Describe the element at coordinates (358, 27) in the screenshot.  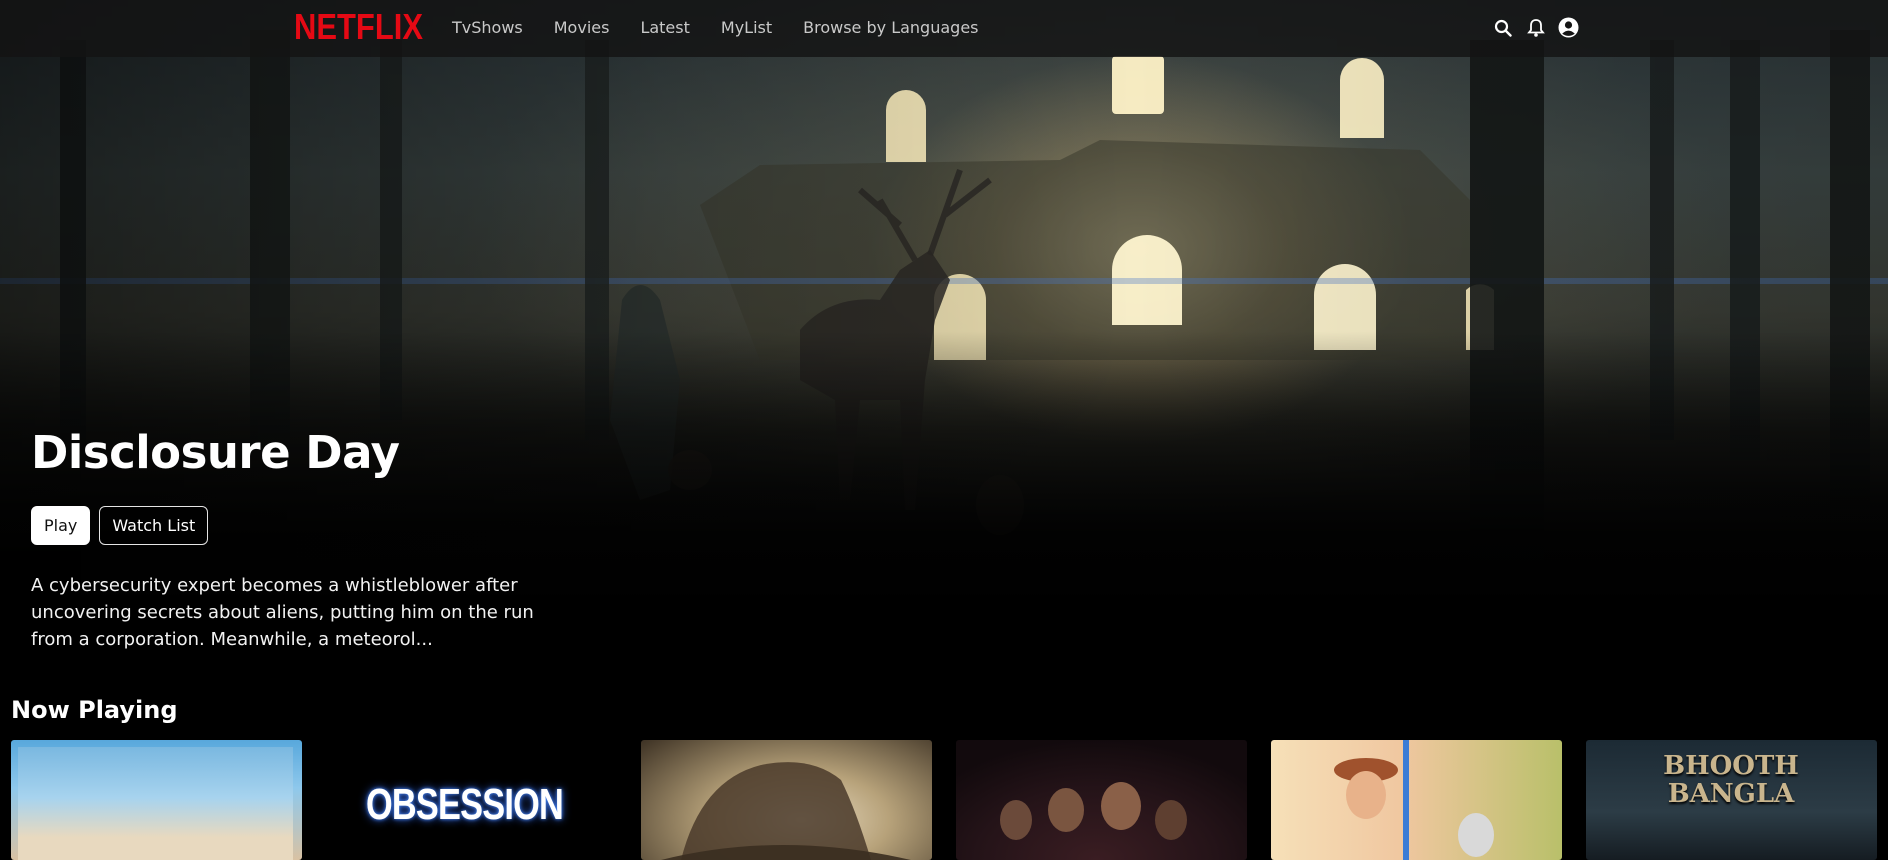
I see `netflix-logo: NETFLIX` at that location.